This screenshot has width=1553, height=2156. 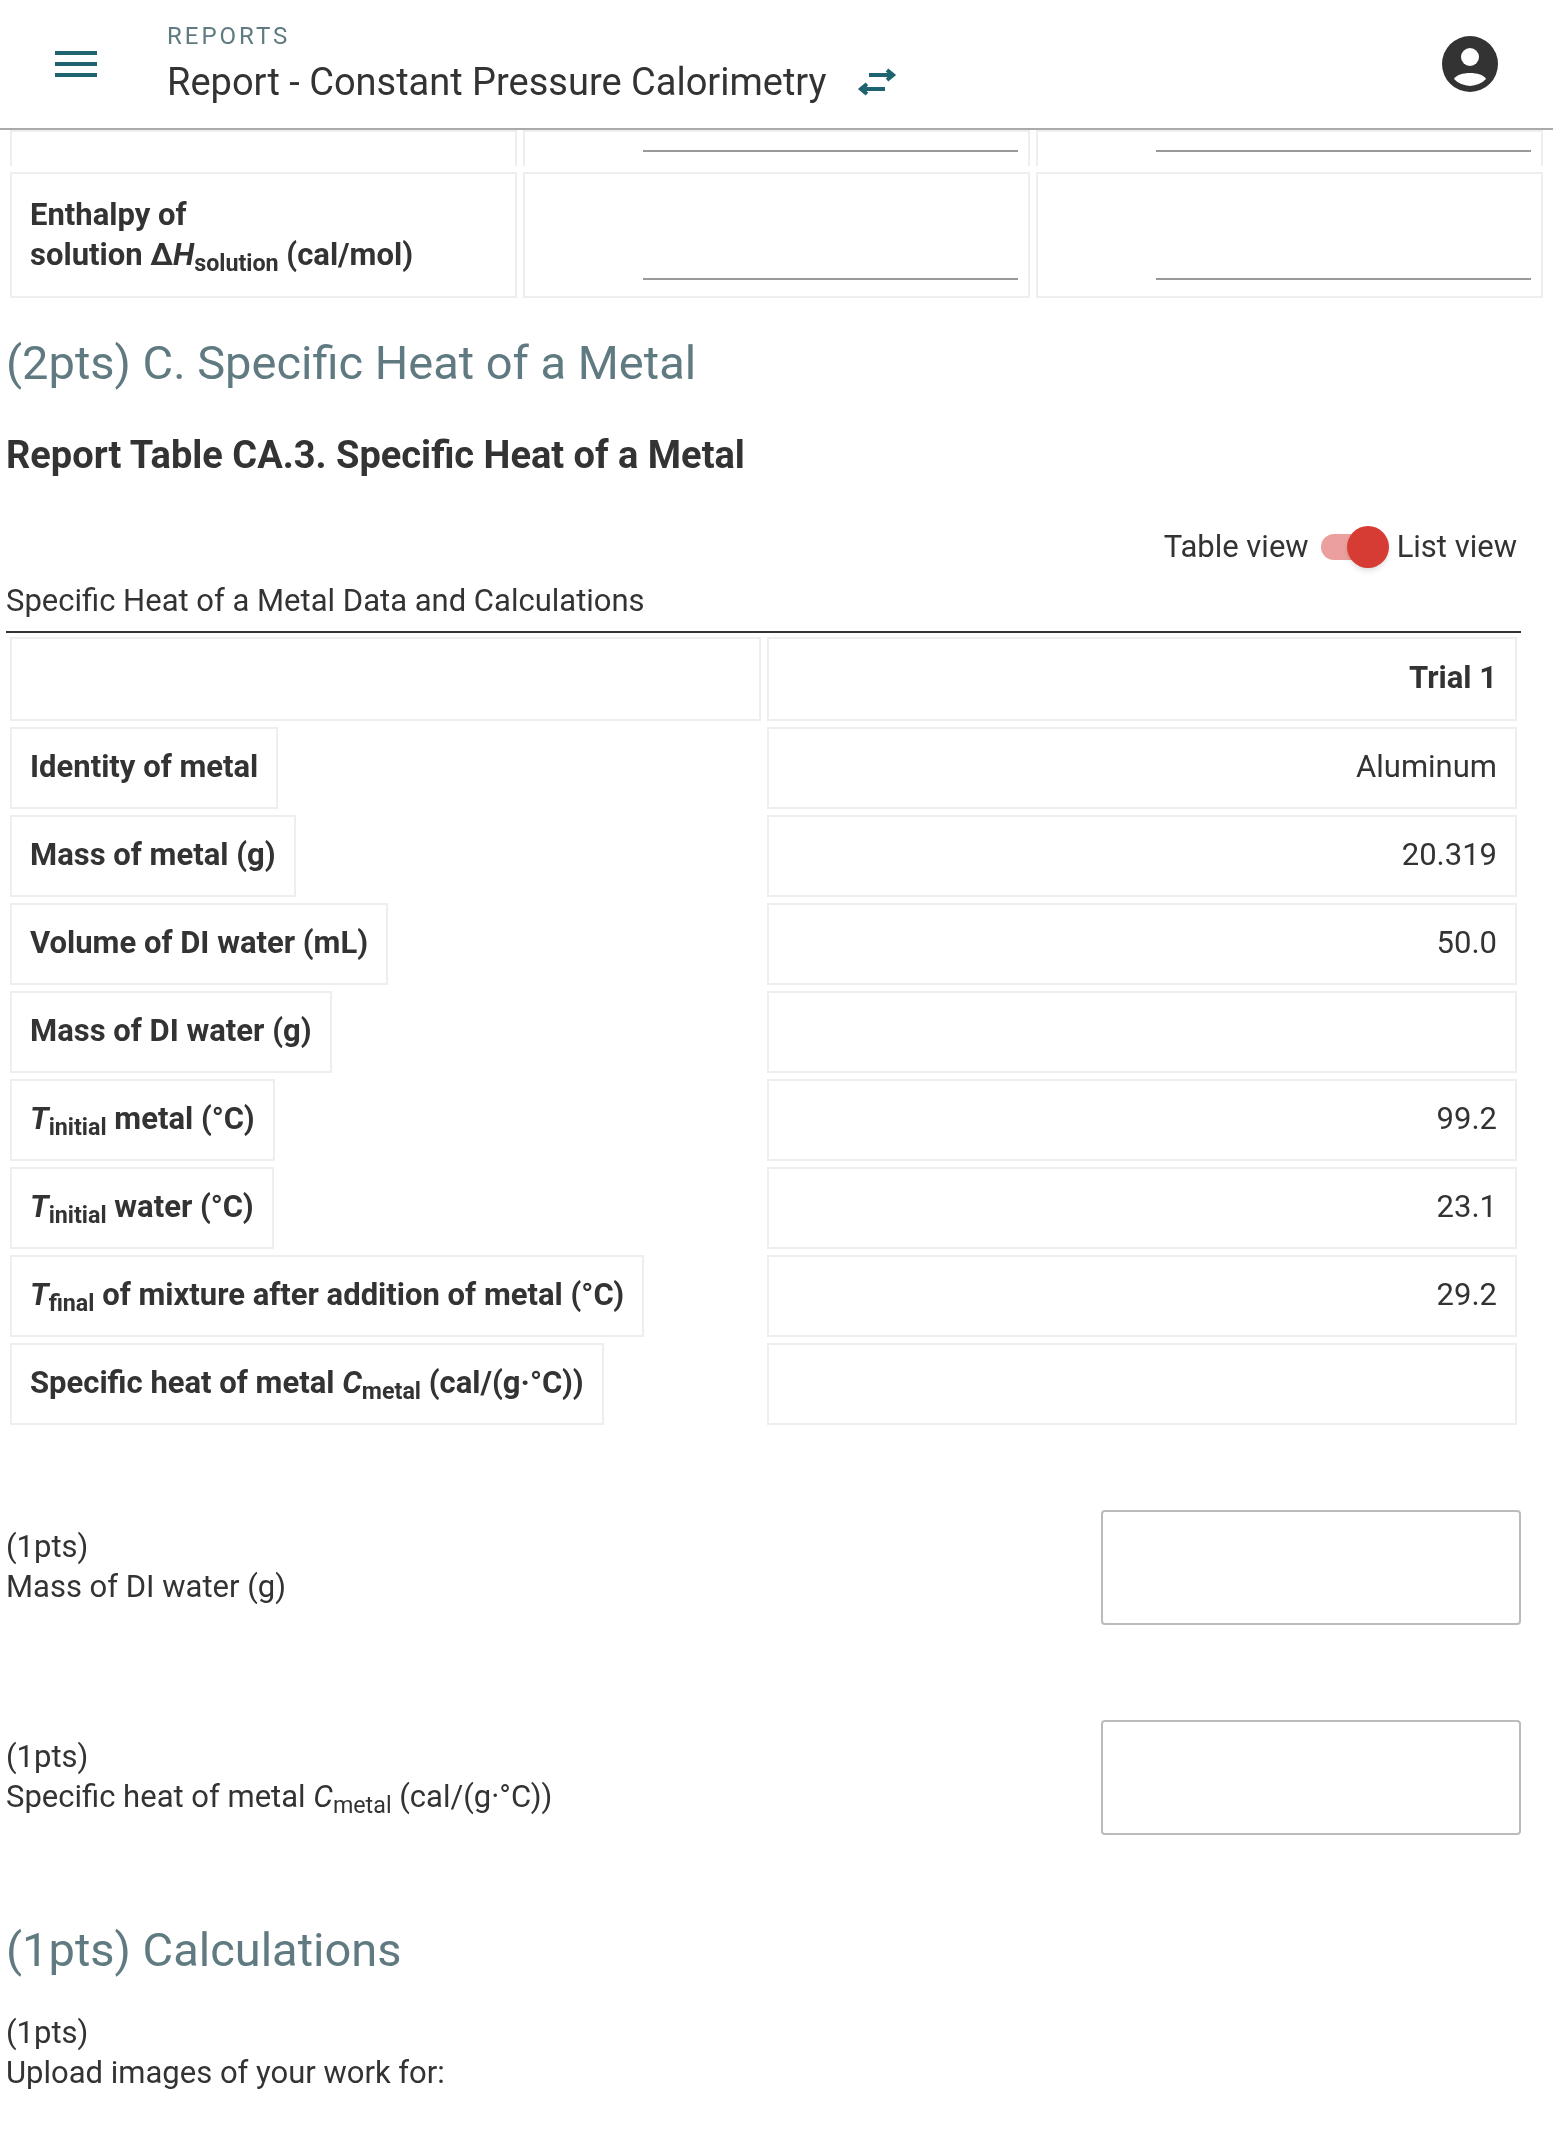 I want to click on row-label: Identity of metal, so click(x=144, y=767).